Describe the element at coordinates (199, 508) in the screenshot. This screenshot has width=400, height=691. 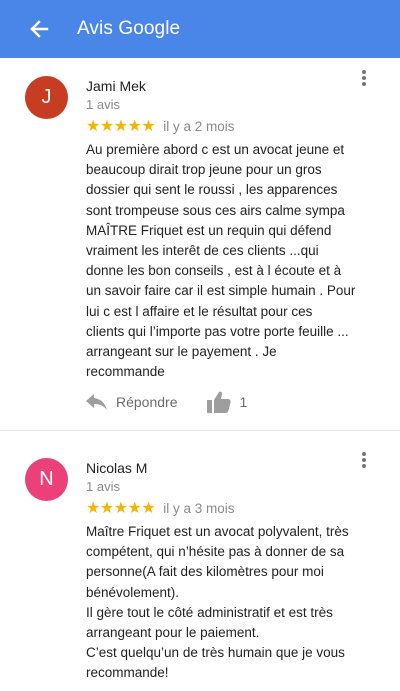
I see `review-date: il y a 3 mois` at that location.